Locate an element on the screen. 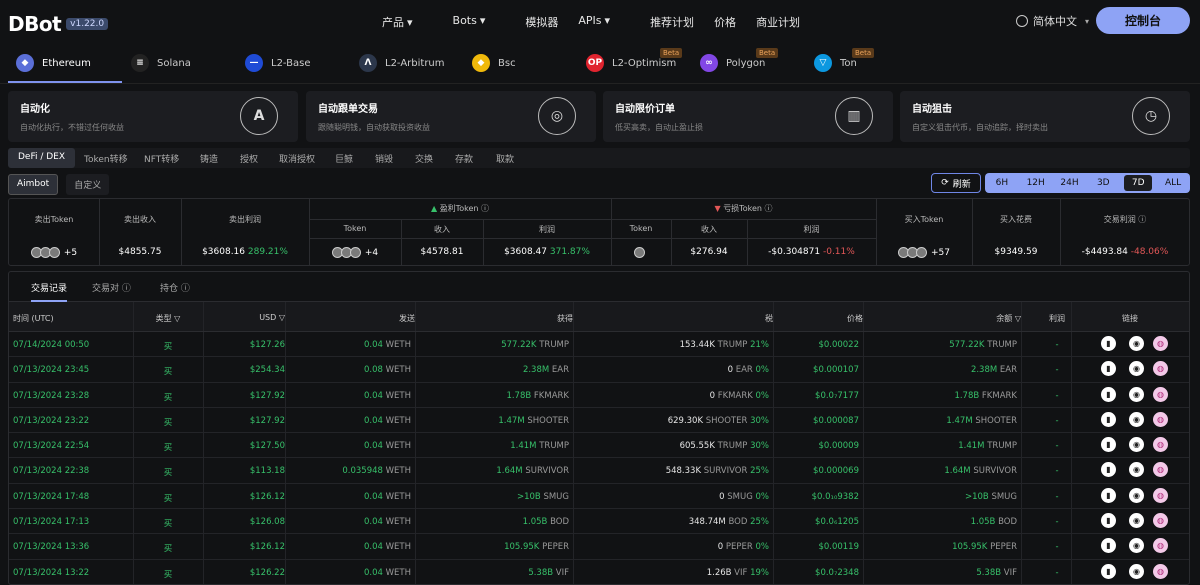  col-header-5: 税 is located at coordinates (673, 318).